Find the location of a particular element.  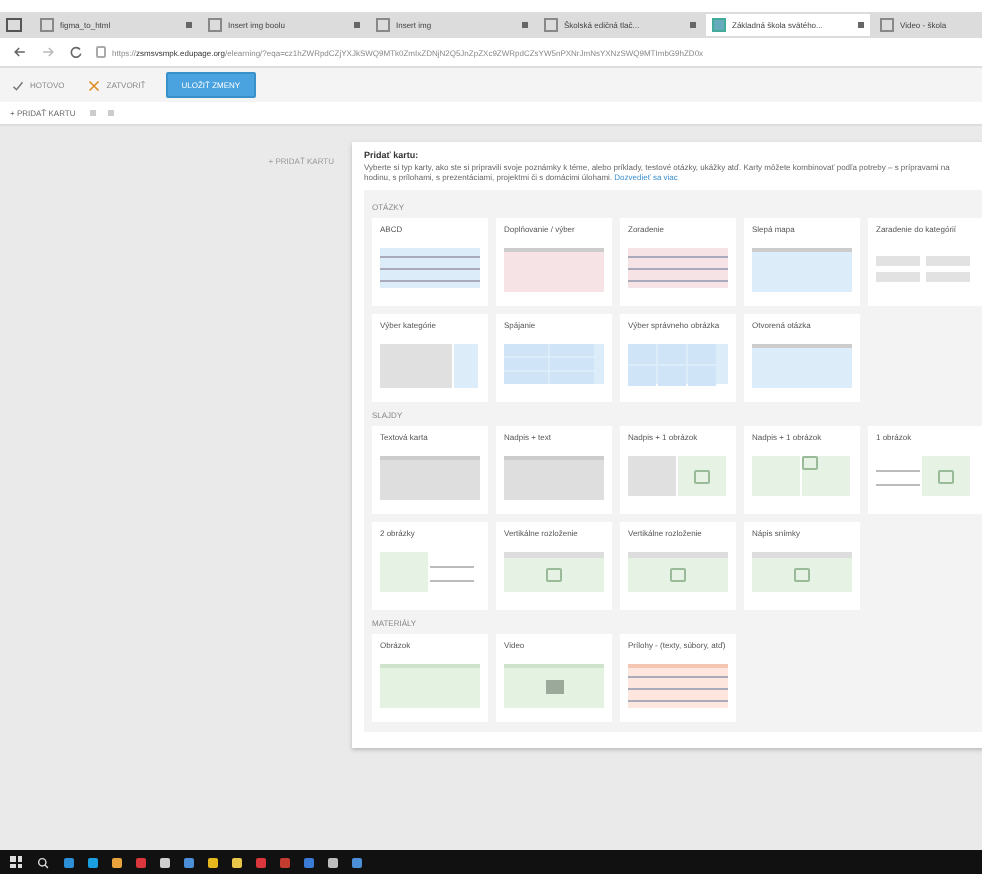

checkmark-icon is located at coordinates (18, 85).